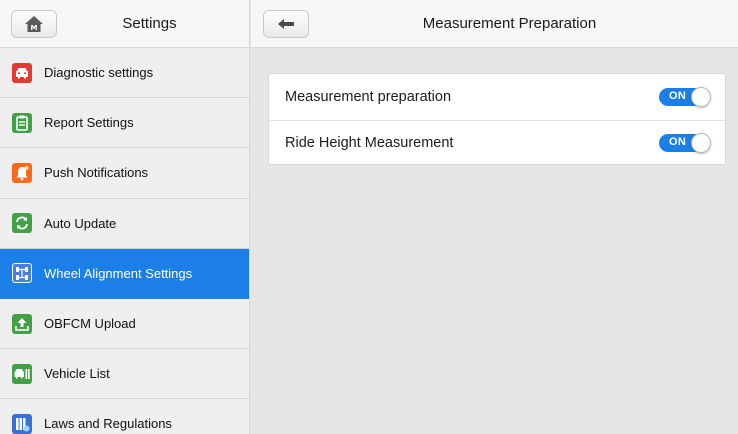 This screenshot has height=434, width=738. Describe the element at coordinates (34, 28) in the screenshot. I see `svg-text: M` at that location.